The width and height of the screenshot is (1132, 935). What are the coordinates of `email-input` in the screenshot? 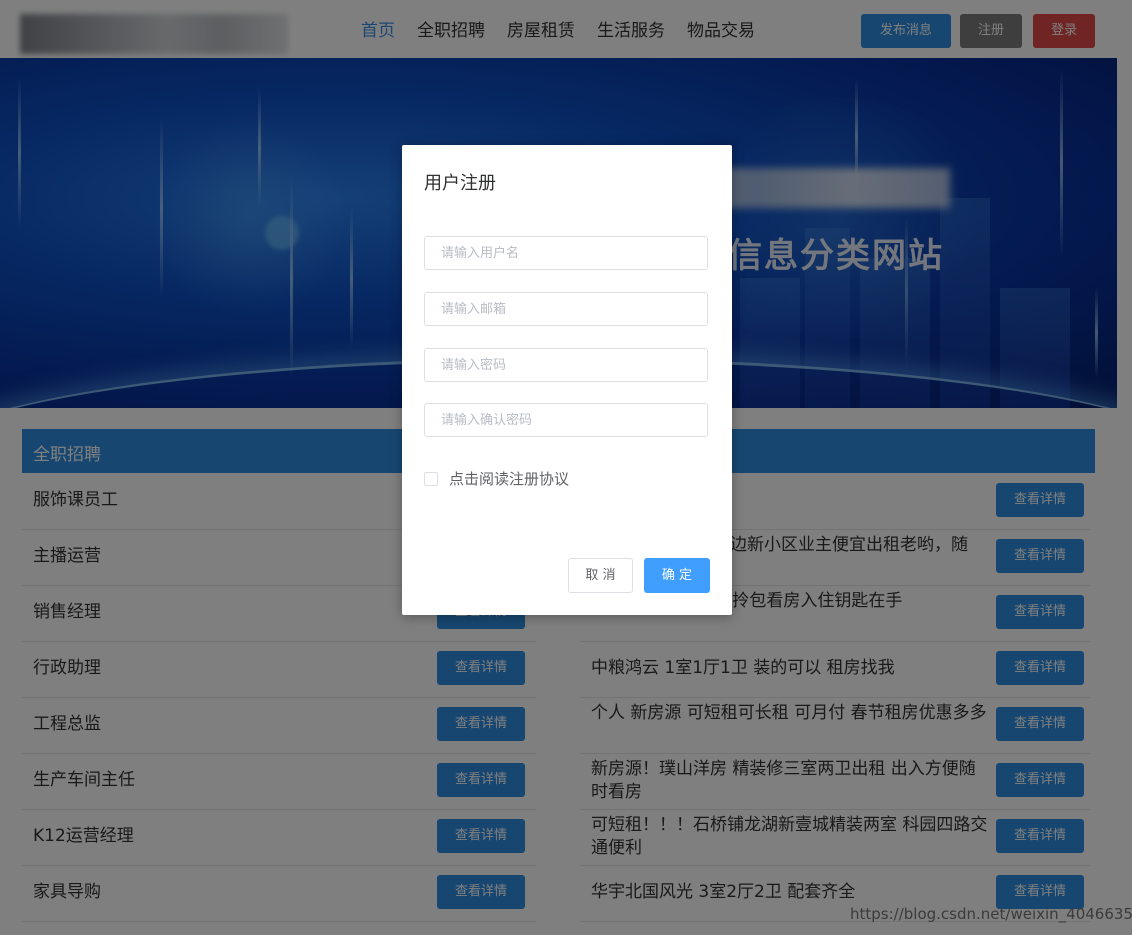 It's located at (566, 309).